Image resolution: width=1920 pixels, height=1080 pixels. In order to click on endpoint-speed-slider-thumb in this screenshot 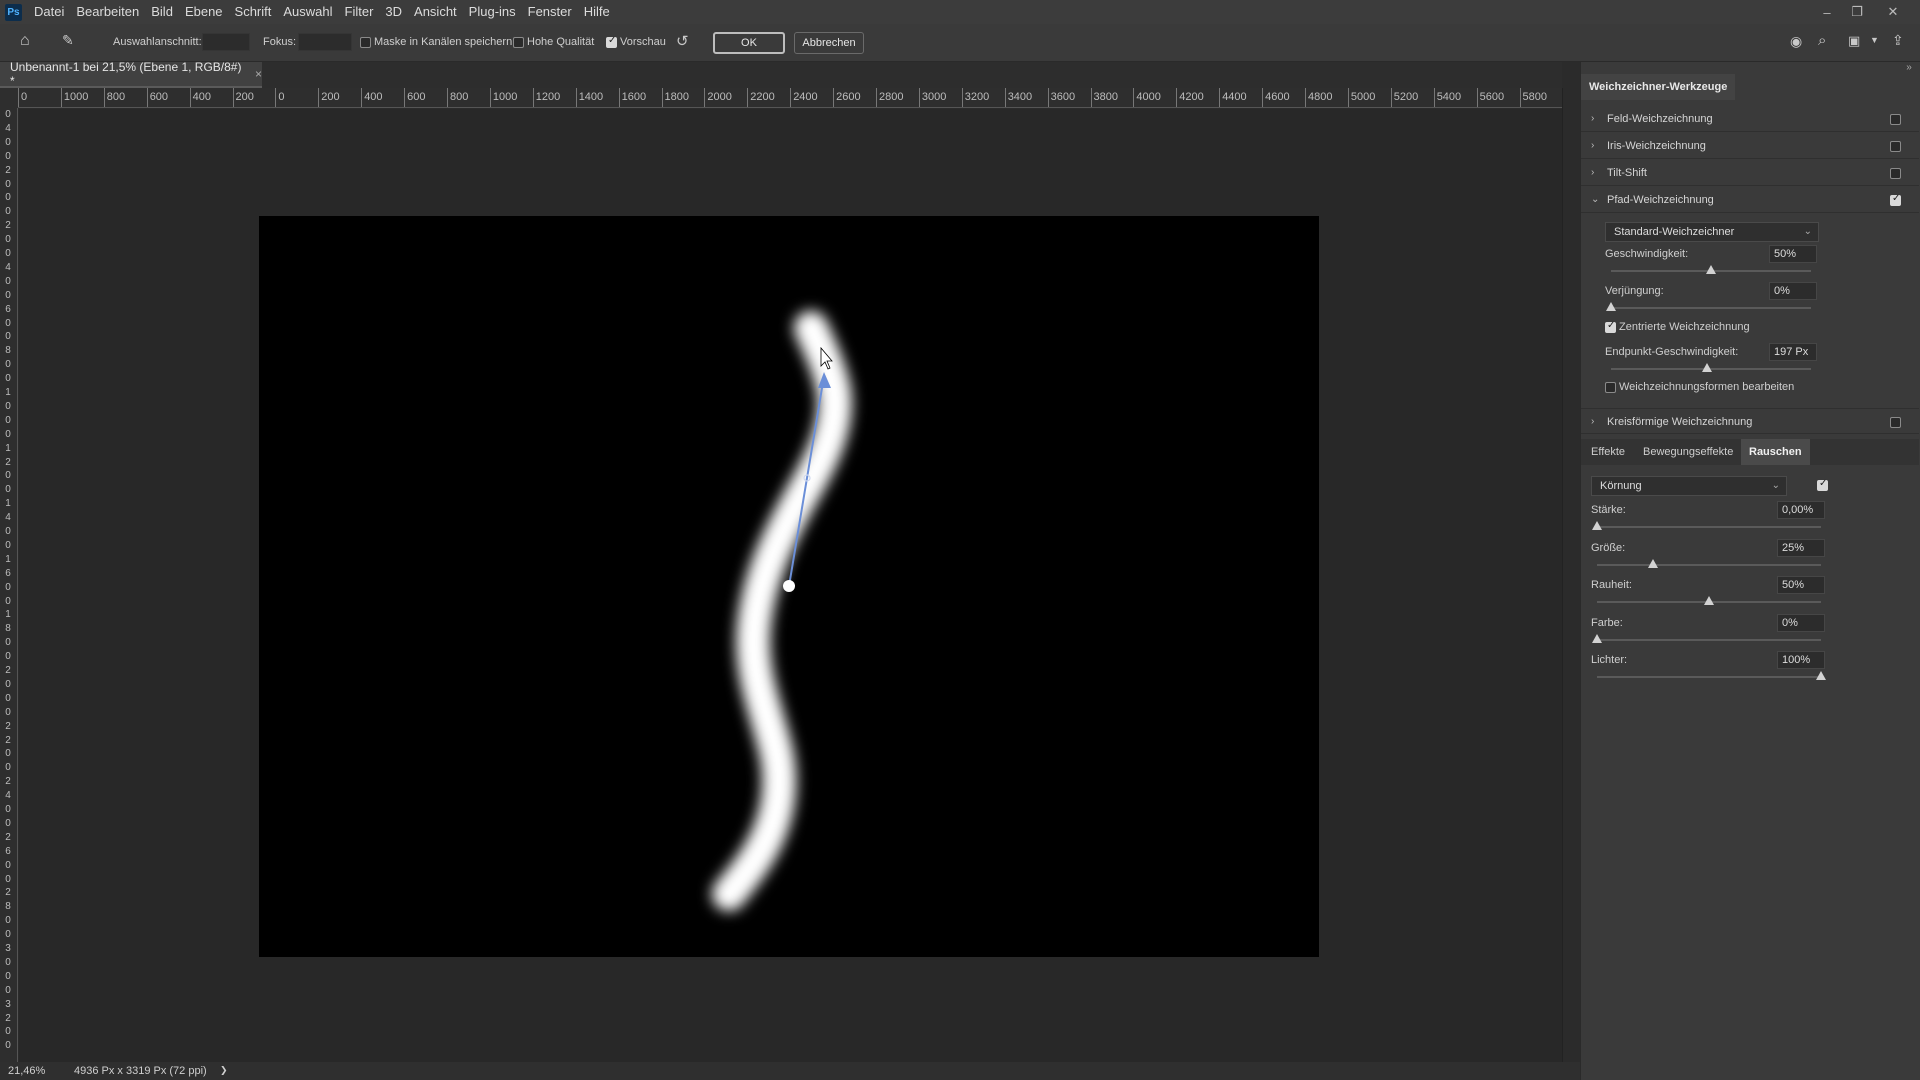, I will do `click(1707, 367)`.